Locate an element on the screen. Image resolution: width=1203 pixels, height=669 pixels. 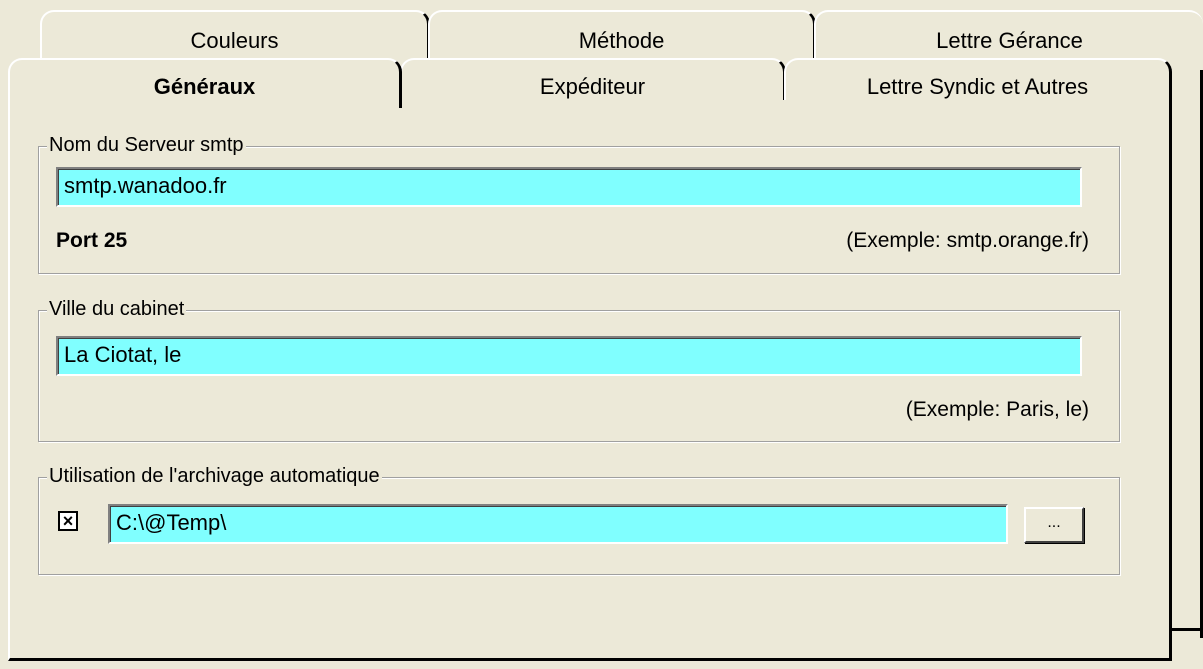
smtp-port-label: Port 25 is located at coordinates (92, 240).